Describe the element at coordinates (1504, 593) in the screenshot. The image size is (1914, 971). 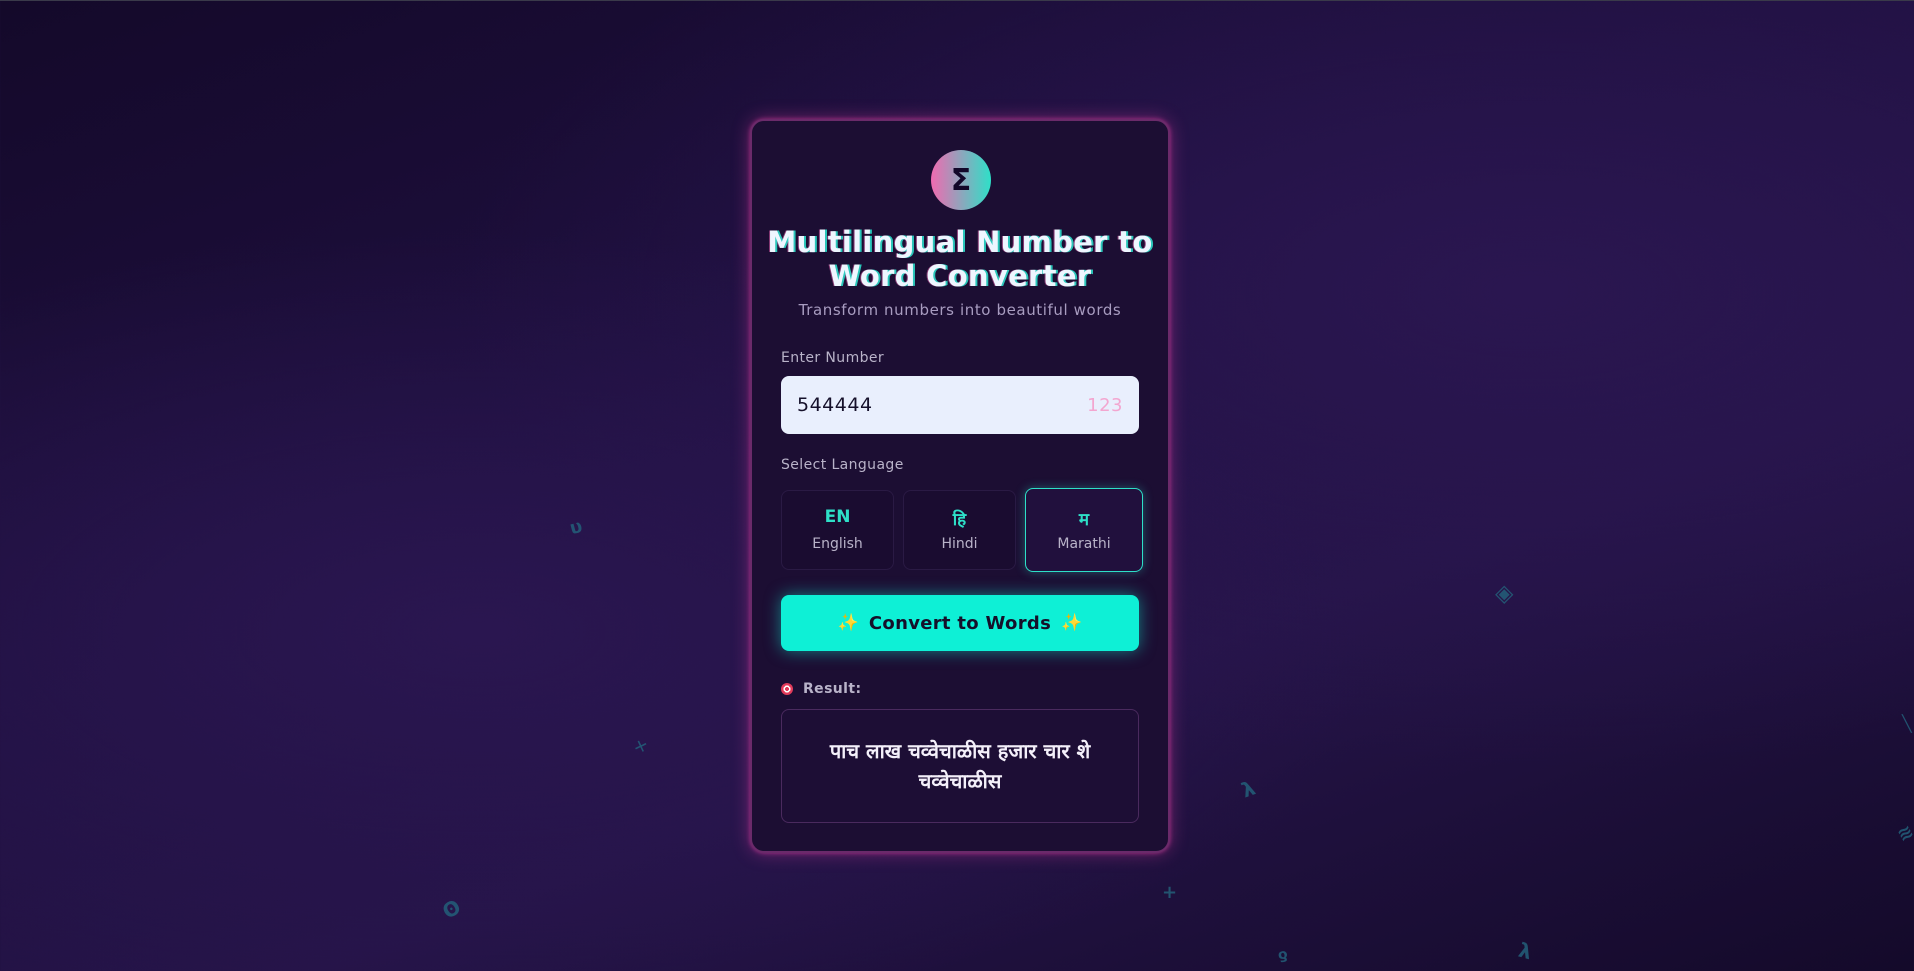
I see `floating-glyph: ◈` at that location.